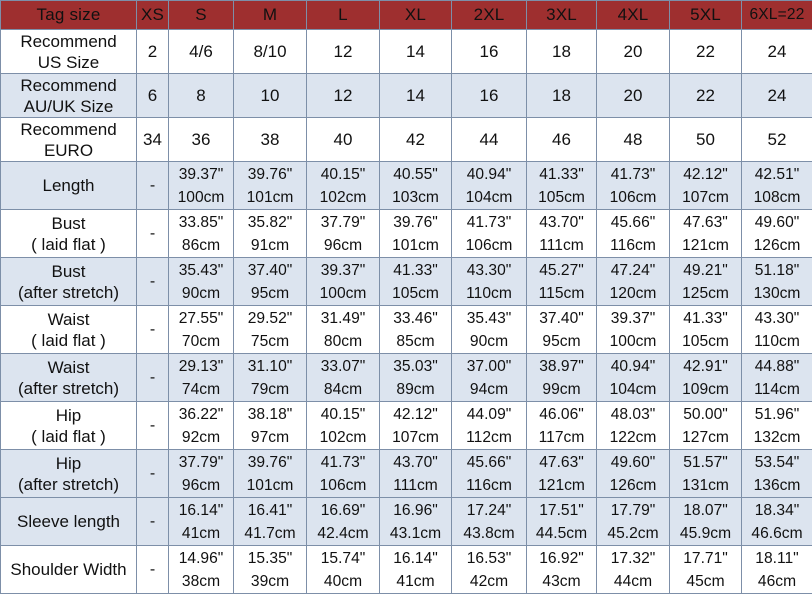 The image size is (812, 594). What do you see at coordinates (489, 366) in the screenshot?
I see `measurement-inches: 37.00"` at bounding box center [489, 366].